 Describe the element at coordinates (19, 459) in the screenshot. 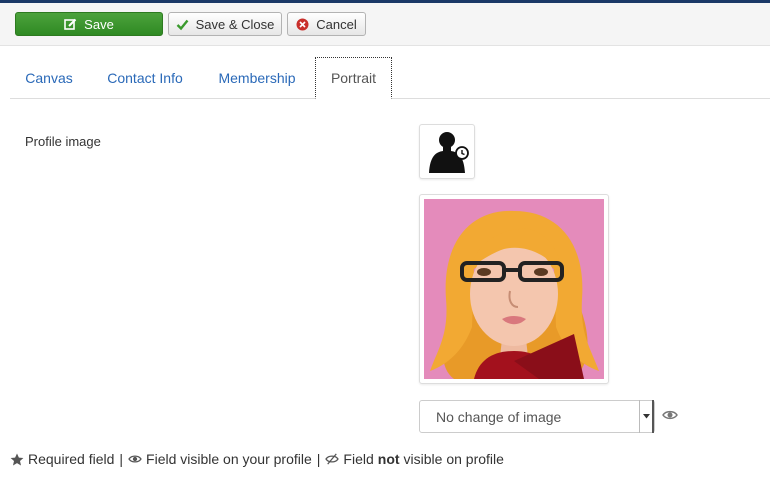

I see `star-icon` at that location.